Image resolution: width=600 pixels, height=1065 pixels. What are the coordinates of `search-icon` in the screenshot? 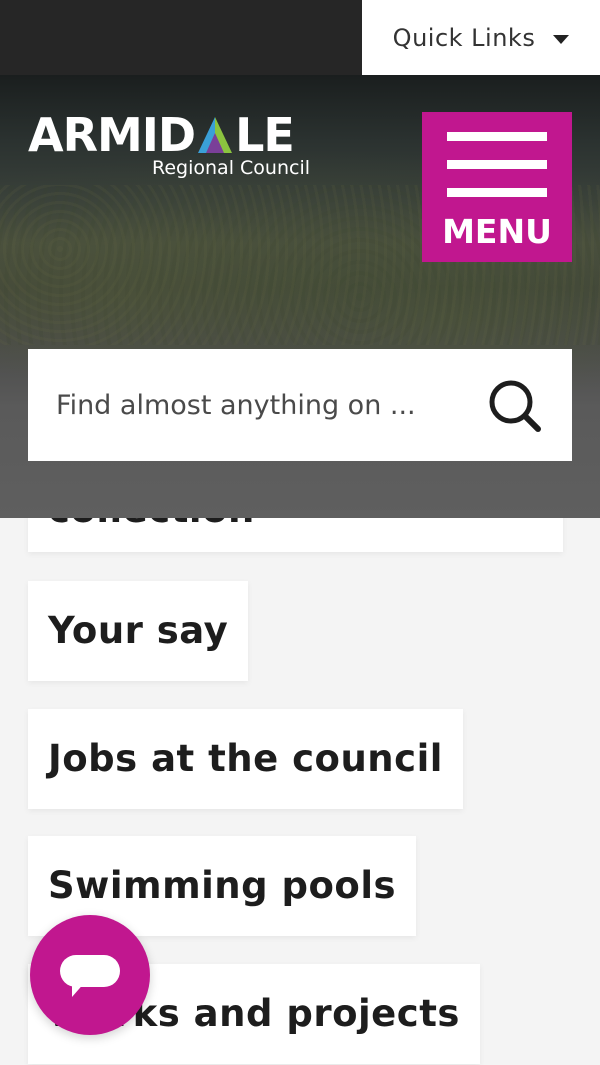 It's located at (515, 406).